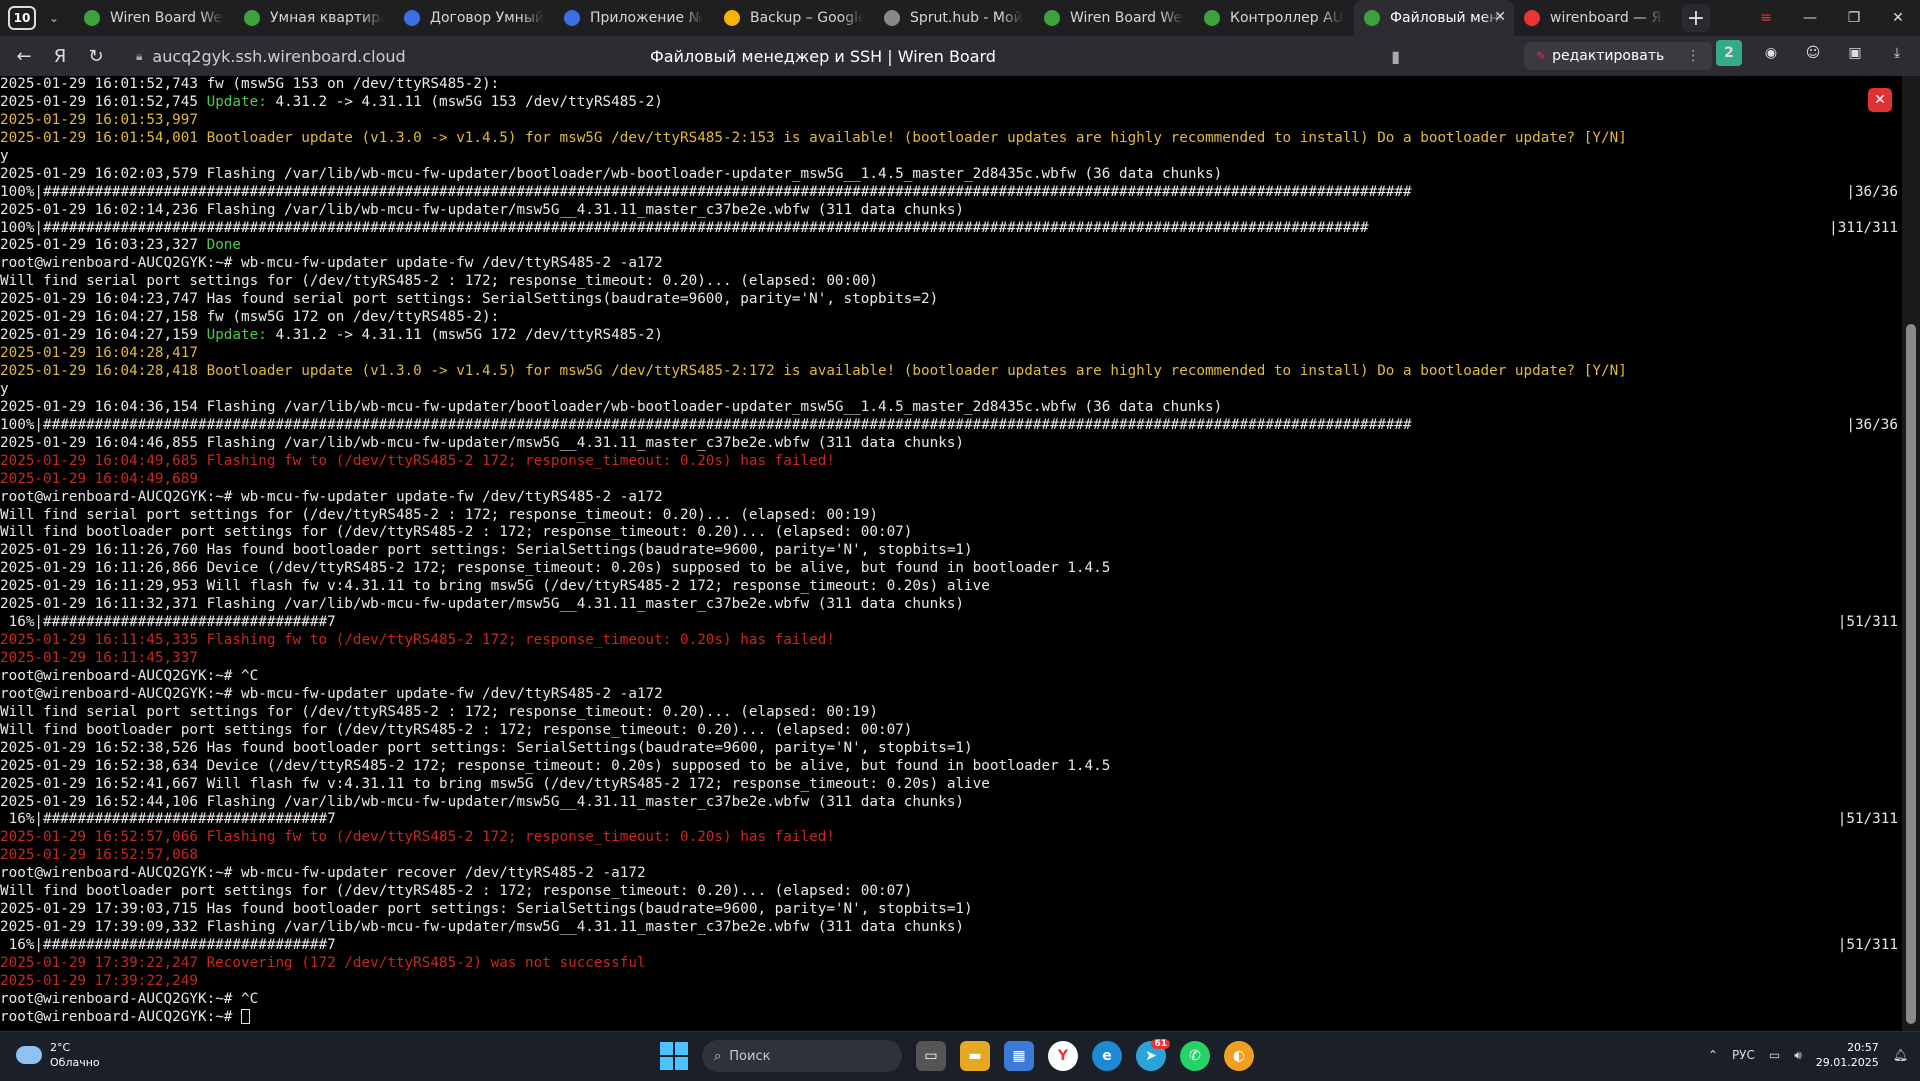  I want to click on pencil-icon: ✎, so click(1541, 56).